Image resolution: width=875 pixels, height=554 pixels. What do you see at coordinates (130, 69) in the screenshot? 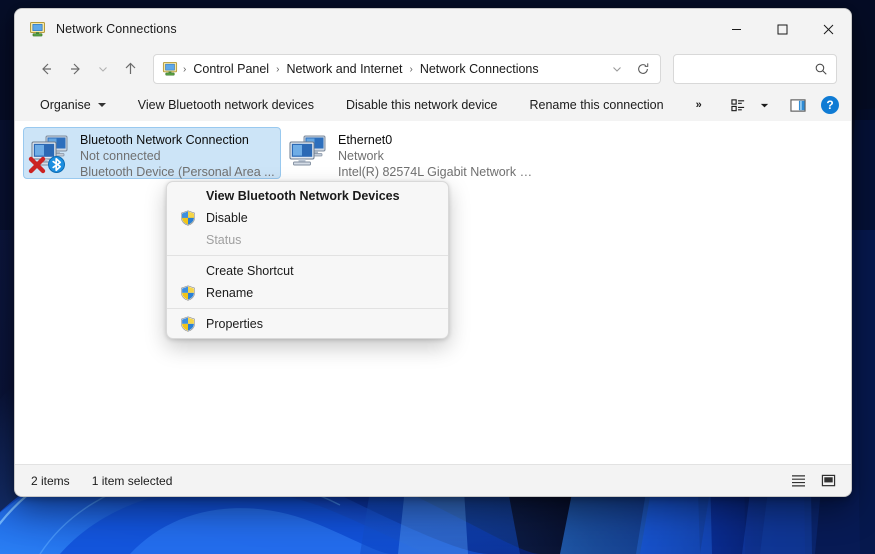
I see `up-button` at bounding box center [130, 69].